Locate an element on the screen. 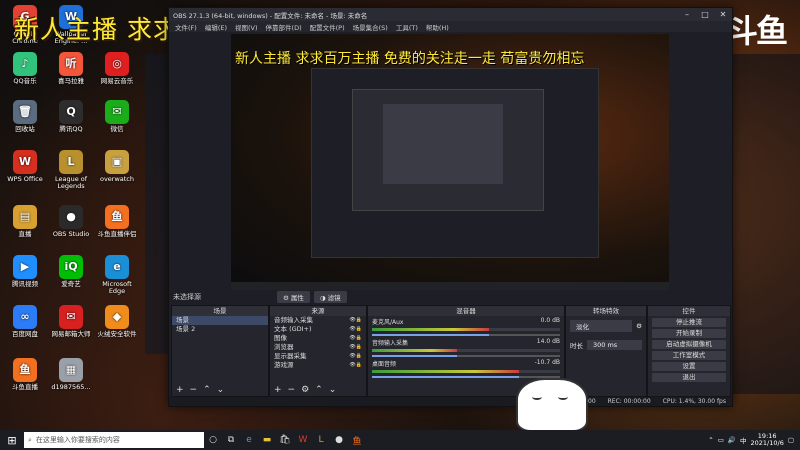 The width and height of the screenshot is (800, 450). transition-select: 淡化 is located at coordinates (601, 326).